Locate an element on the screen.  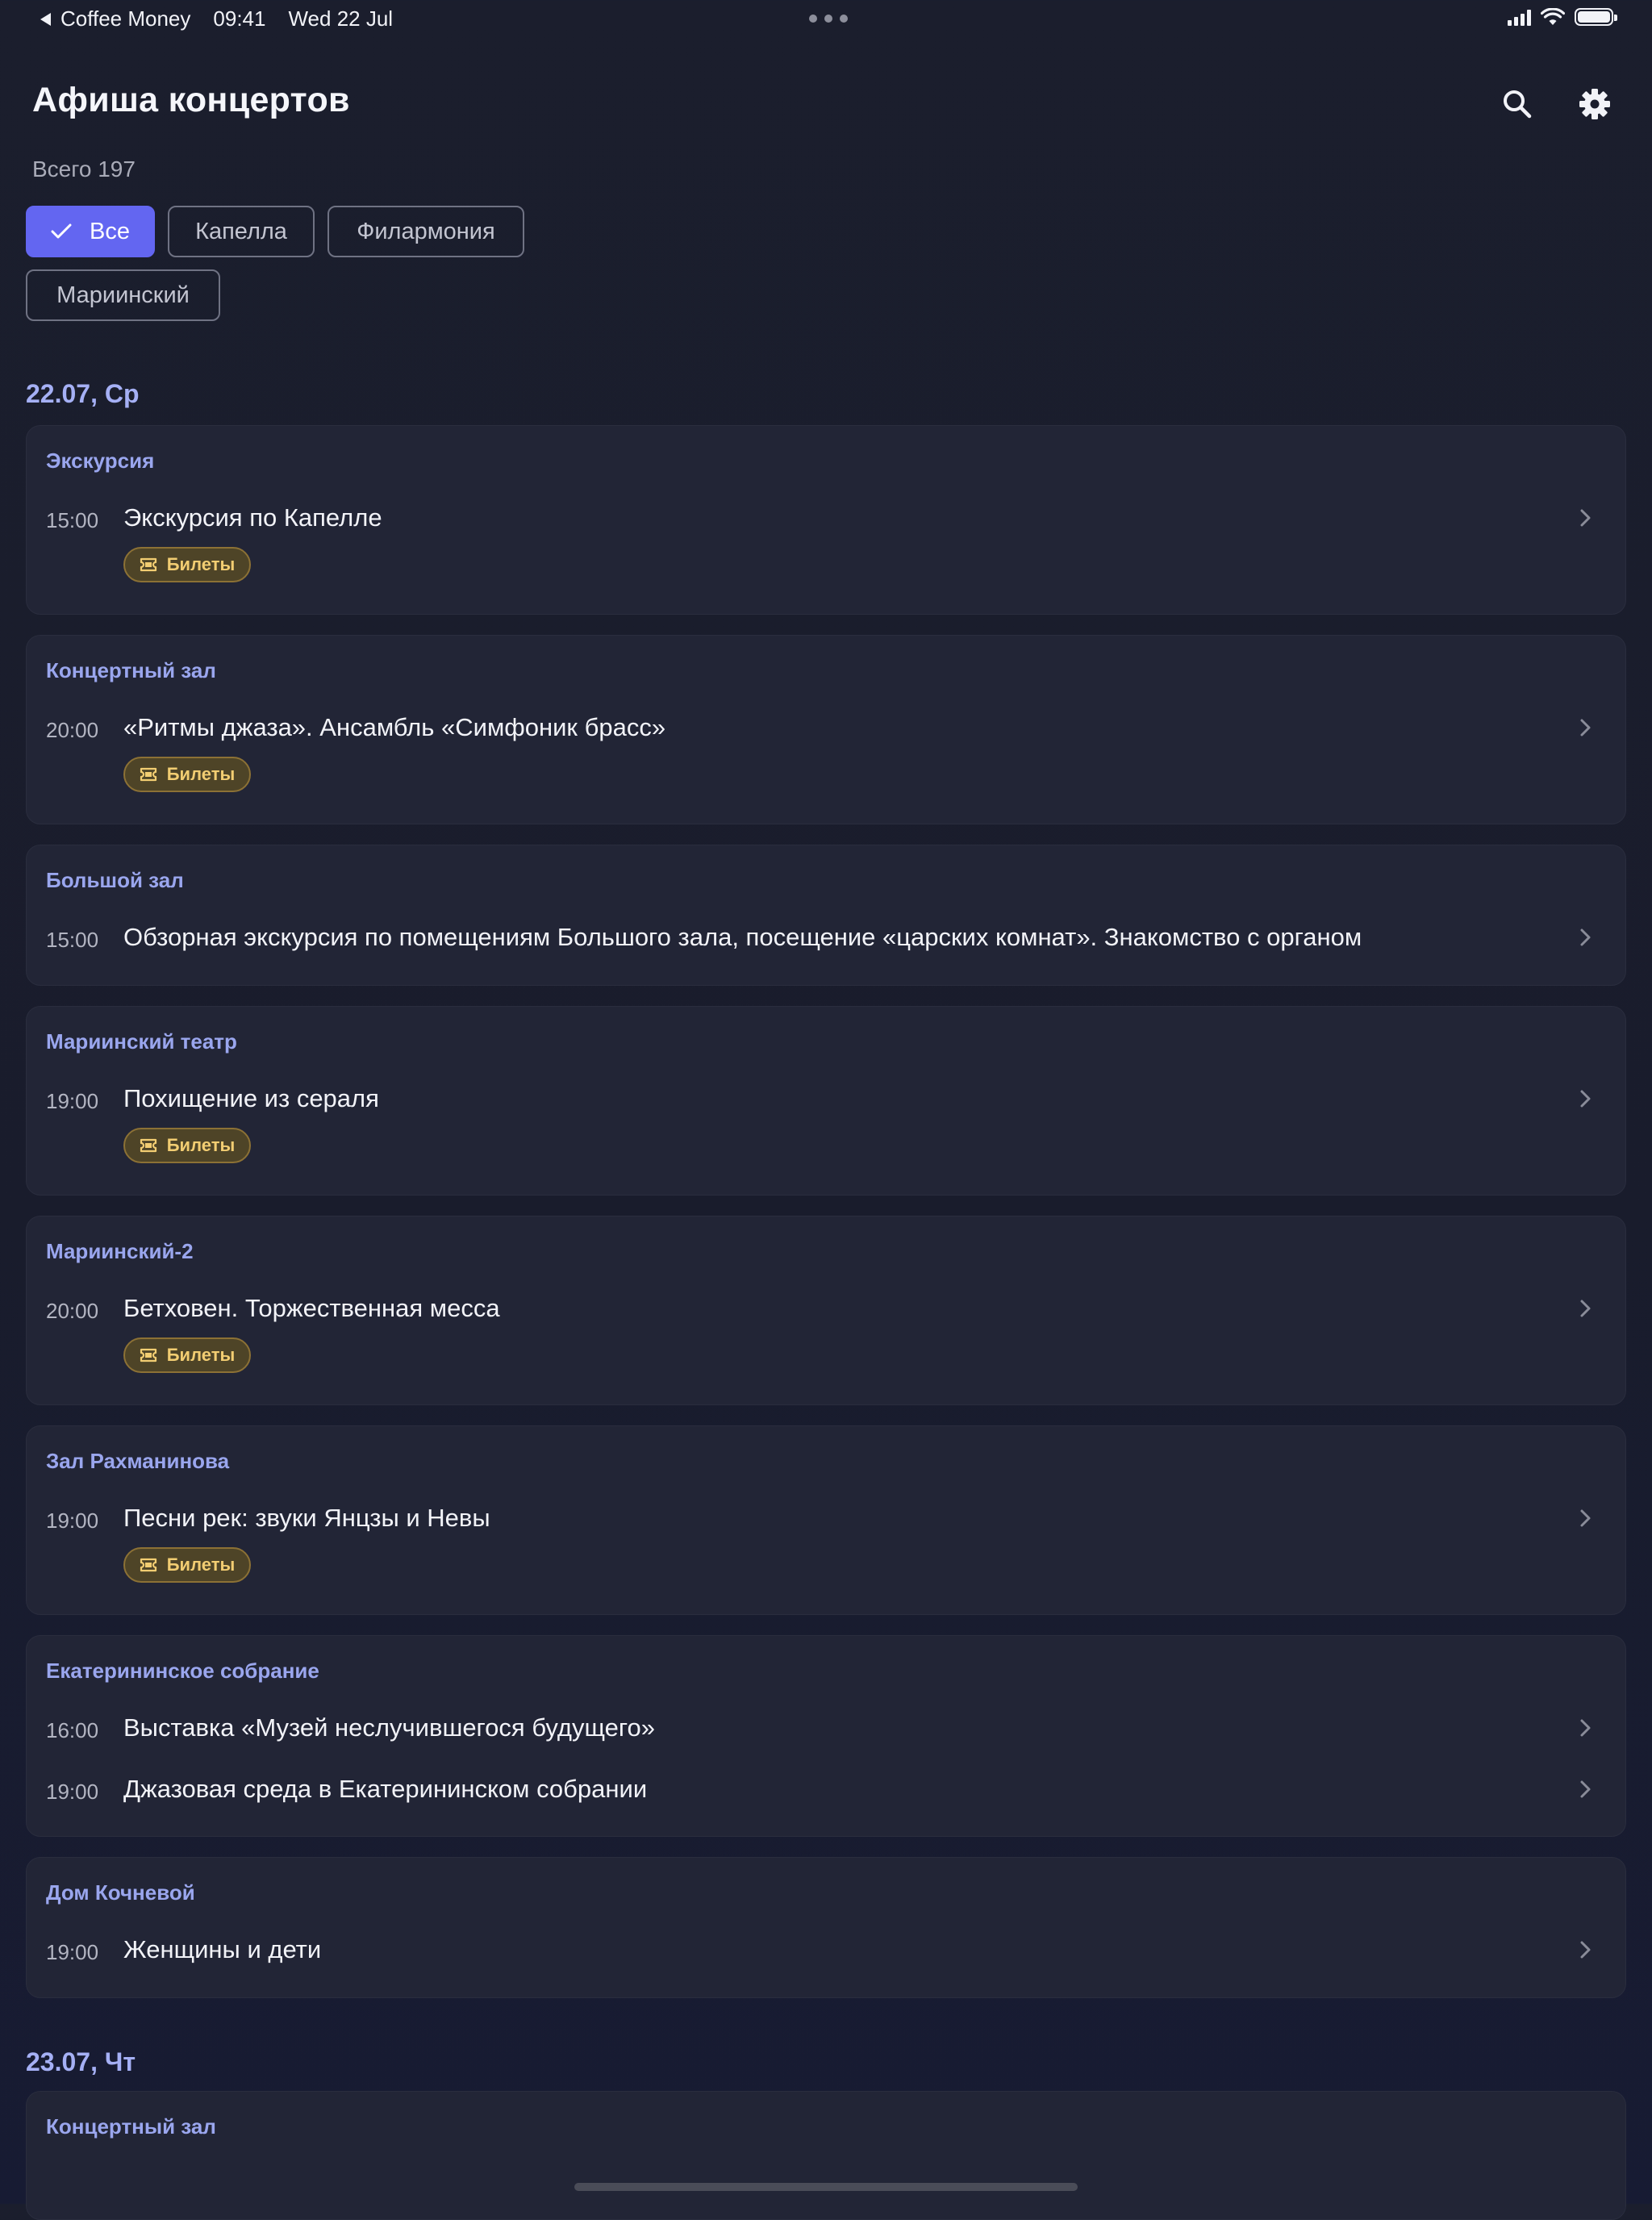
event-title: Экскурсия по Капелле is located at coordinates (253, 517).